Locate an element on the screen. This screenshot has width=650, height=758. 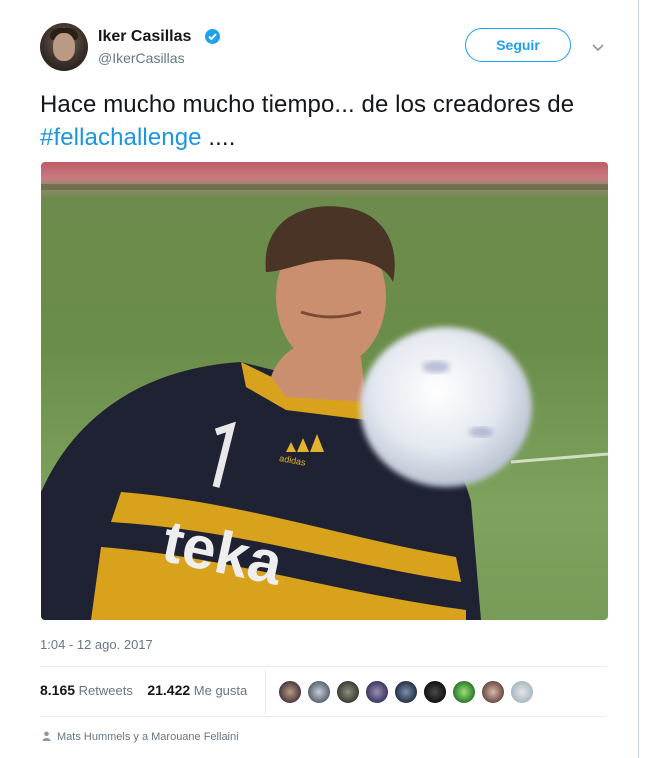
likes-label: Me gusta is located at coordinates (220, 690).